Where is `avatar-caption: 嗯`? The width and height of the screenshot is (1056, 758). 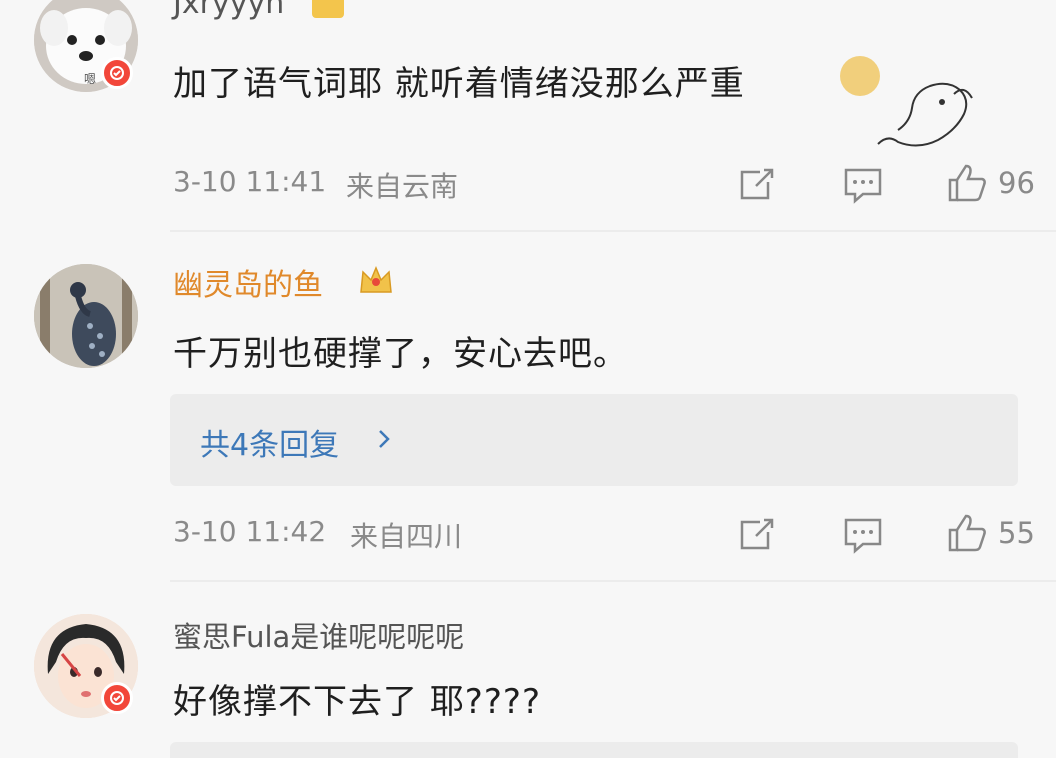
avatar-caption: 嗯 is located at coordinates (90, 79).